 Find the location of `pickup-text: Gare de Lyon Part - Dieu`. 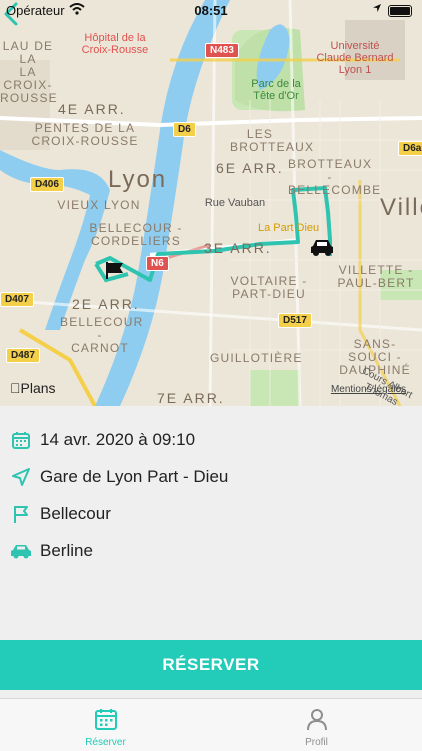

pickup-text: Gare de Lyon Part - Dieu is located at coordinates (134, 476).